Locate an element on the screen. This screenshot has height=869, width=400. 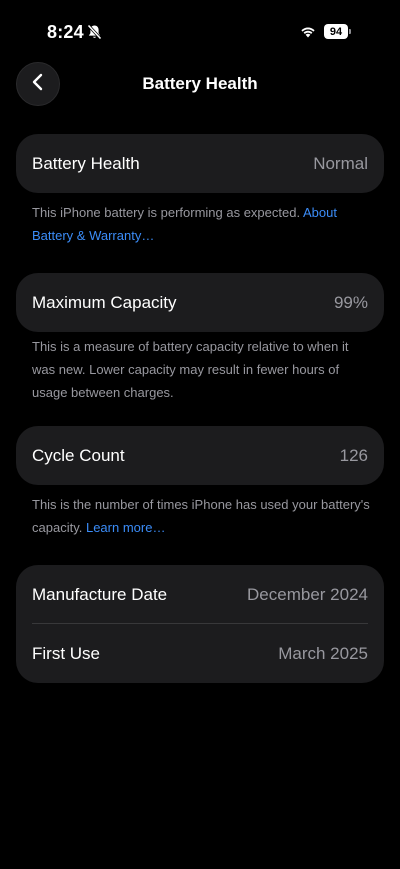
battery-health-value: Normal is located at coordinates (340, 163).